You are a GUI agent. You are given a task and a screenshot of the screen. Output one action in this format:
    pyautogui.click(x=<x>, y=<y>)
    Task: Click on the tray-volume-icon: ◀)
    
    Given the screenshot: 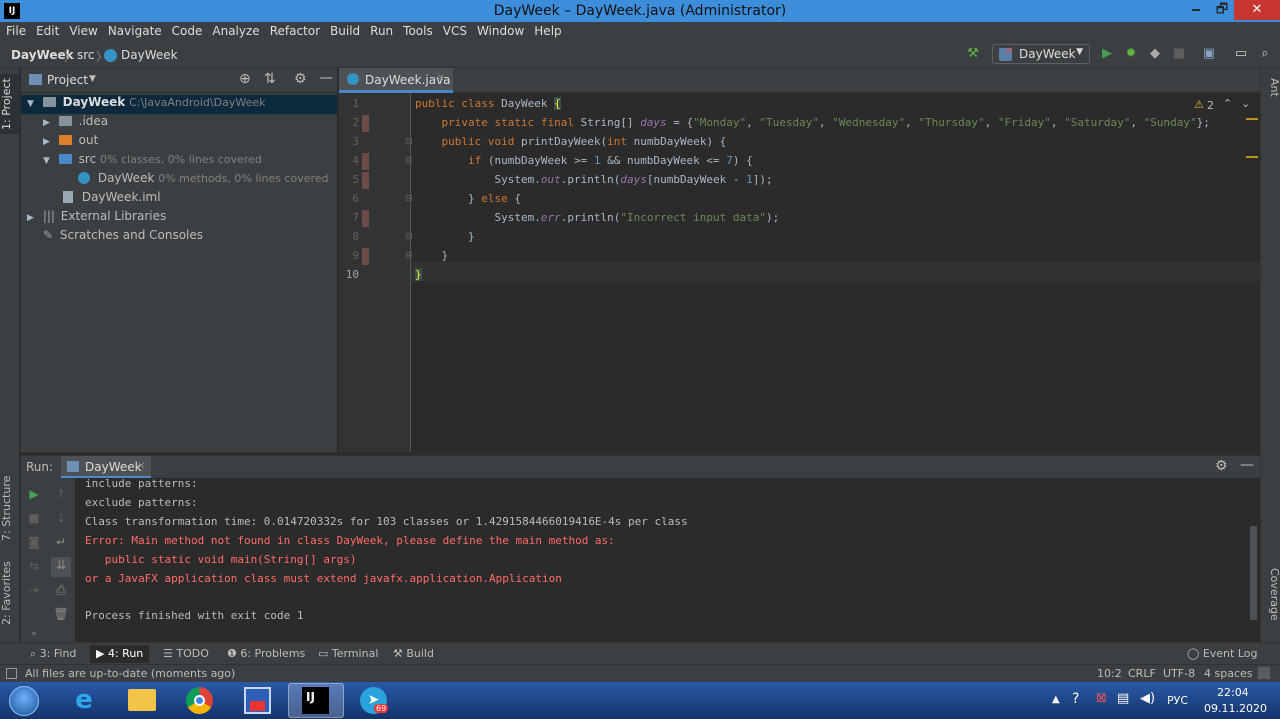 What is the action you would take?
    pyautogui.click(x=1147, y=698)
    